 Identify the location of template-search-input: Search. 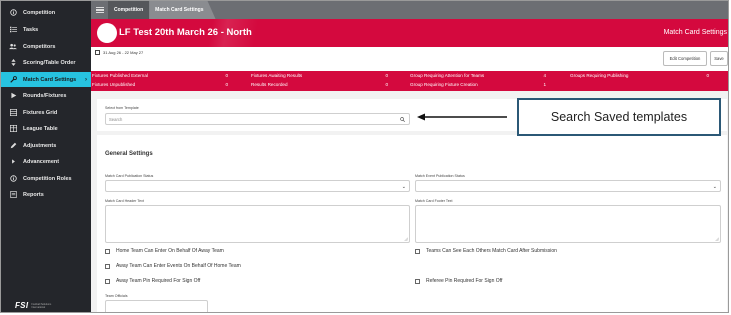
(257, 119).